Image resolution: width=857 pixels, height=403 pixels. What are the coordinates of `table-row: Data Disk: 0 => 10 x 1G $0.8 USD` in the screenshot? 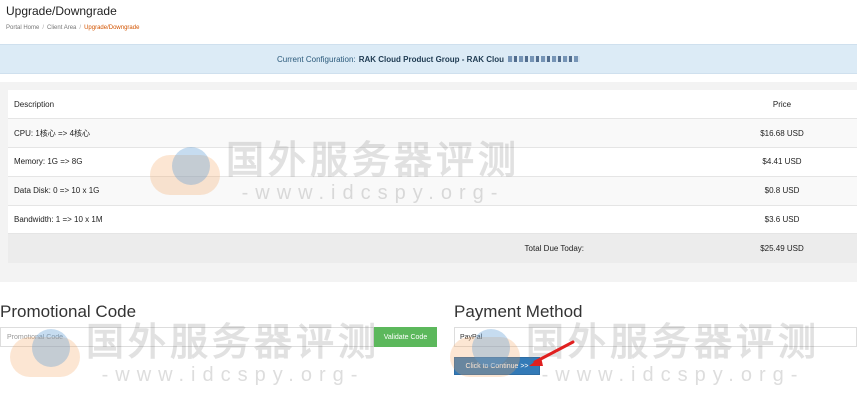 It's located at (432, 190).